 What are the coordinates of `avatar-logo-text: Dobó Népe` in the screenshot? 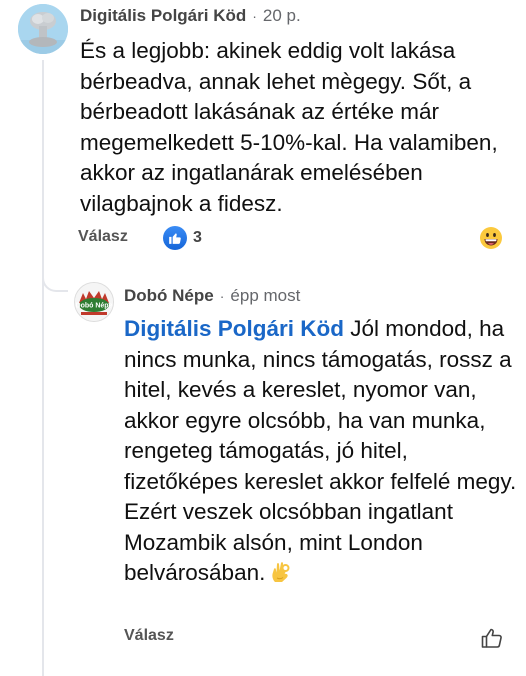 It's located at (94, 306).